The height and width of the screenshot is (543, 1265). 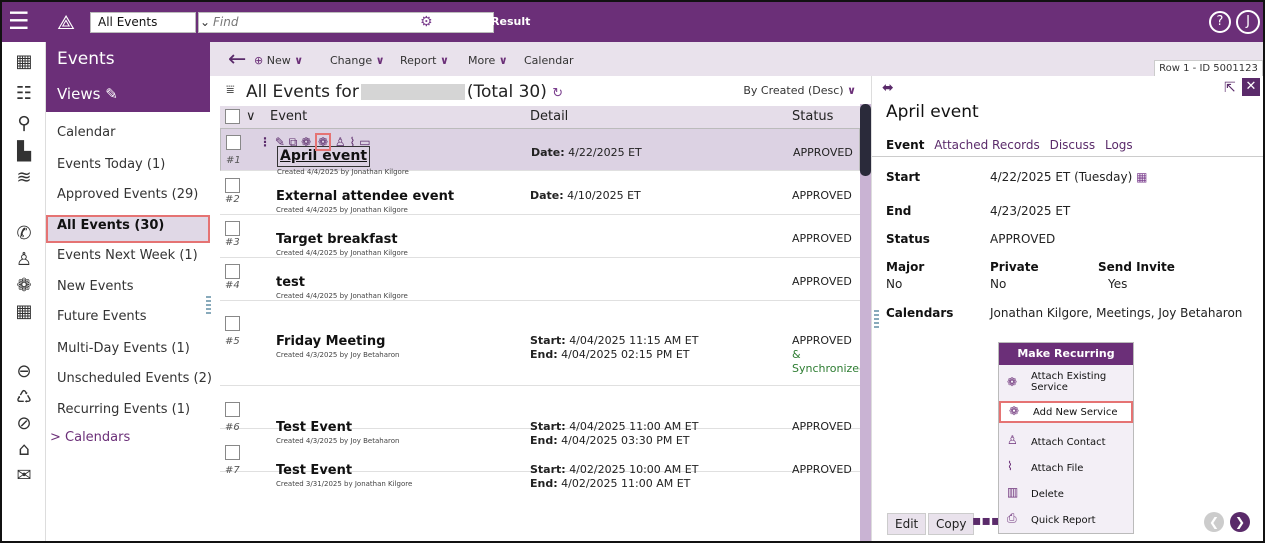 What do you see at coordinates (24, 424) in the screenshot?
I see `blocked-icon: ⊘` at bounding box center [24, 424].